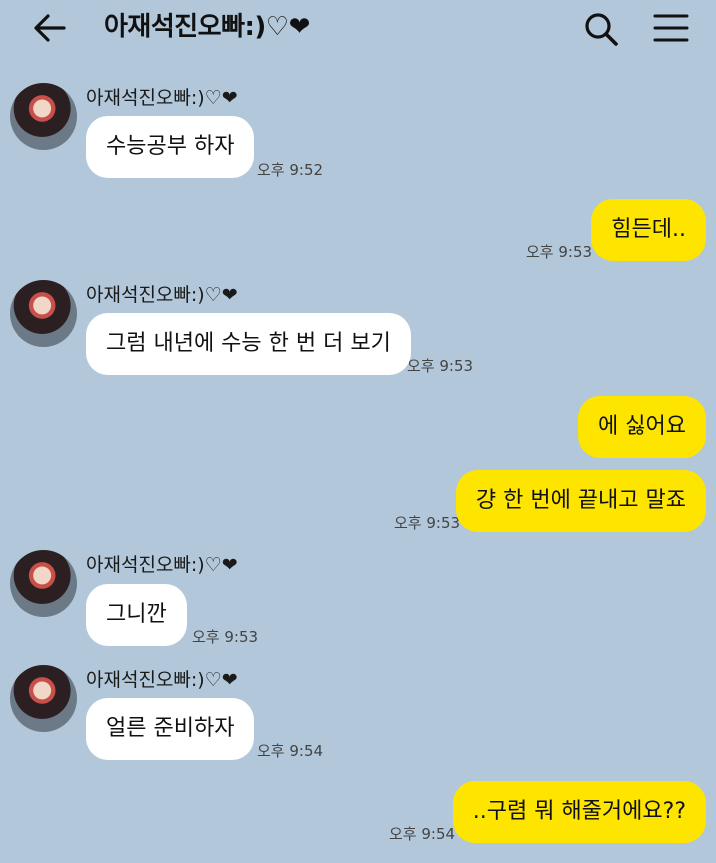  Describe the element at coordinates (358, 28) in the screenshot. I see `chat-header: 아재석진오빠:)♡❤` at that location.